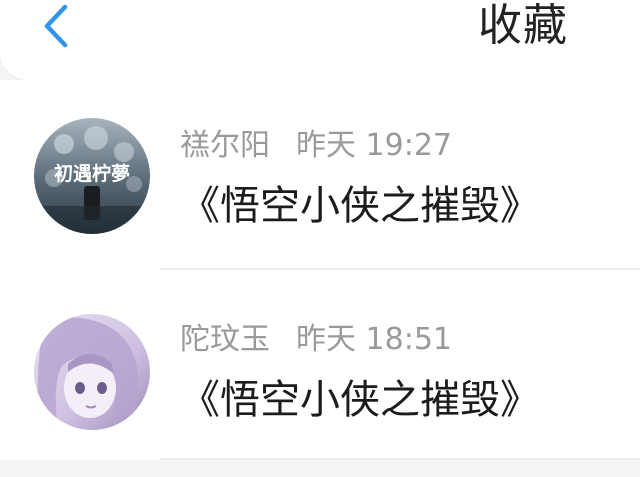 Image resolution: width=640 pixels, height=477 pixels. Describe the element at coordinates (400, 459) in the screenshot. I see `divider` at that location.